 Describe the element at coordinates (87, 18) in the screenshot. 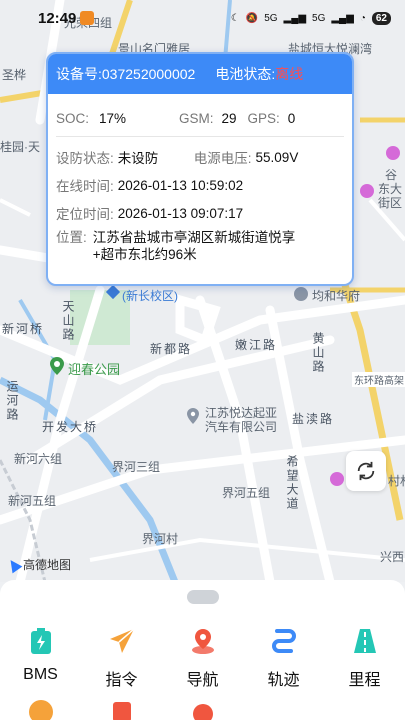

I see `app-notification-icon` at that location.